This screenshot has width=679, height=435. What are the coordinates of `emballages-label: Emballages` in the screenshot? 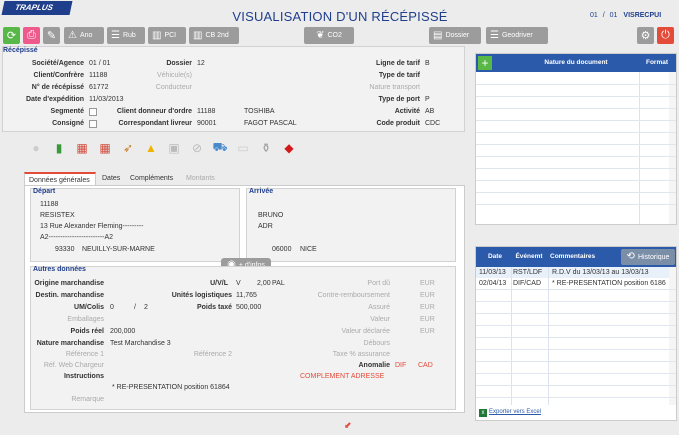 It's located at (85, 319).